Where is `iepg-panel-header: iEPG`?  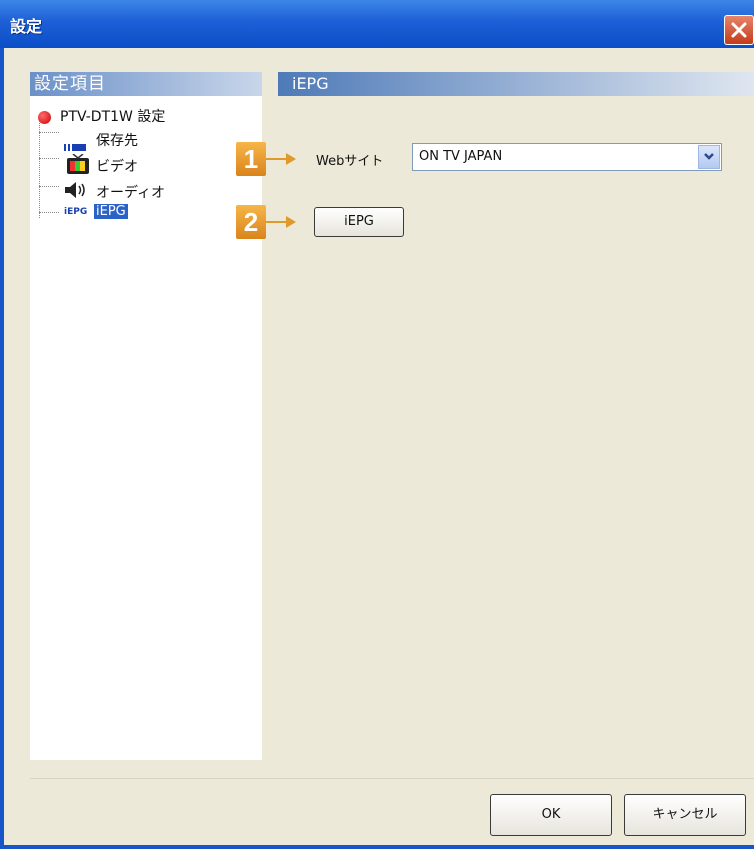 iepg-panel-header: iEPG is located at coordinates (516, 84).